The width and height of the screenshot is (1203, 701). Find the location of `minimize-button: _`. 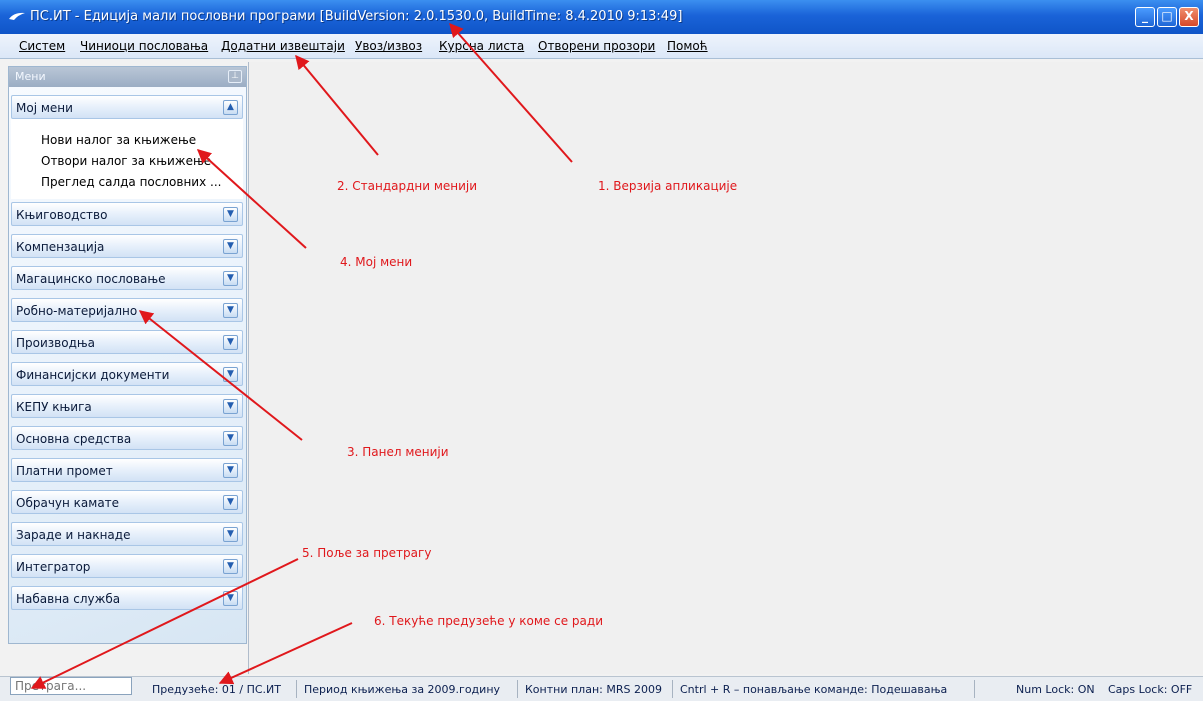

minimize-button: _ is located at coordinates (1145, 17).